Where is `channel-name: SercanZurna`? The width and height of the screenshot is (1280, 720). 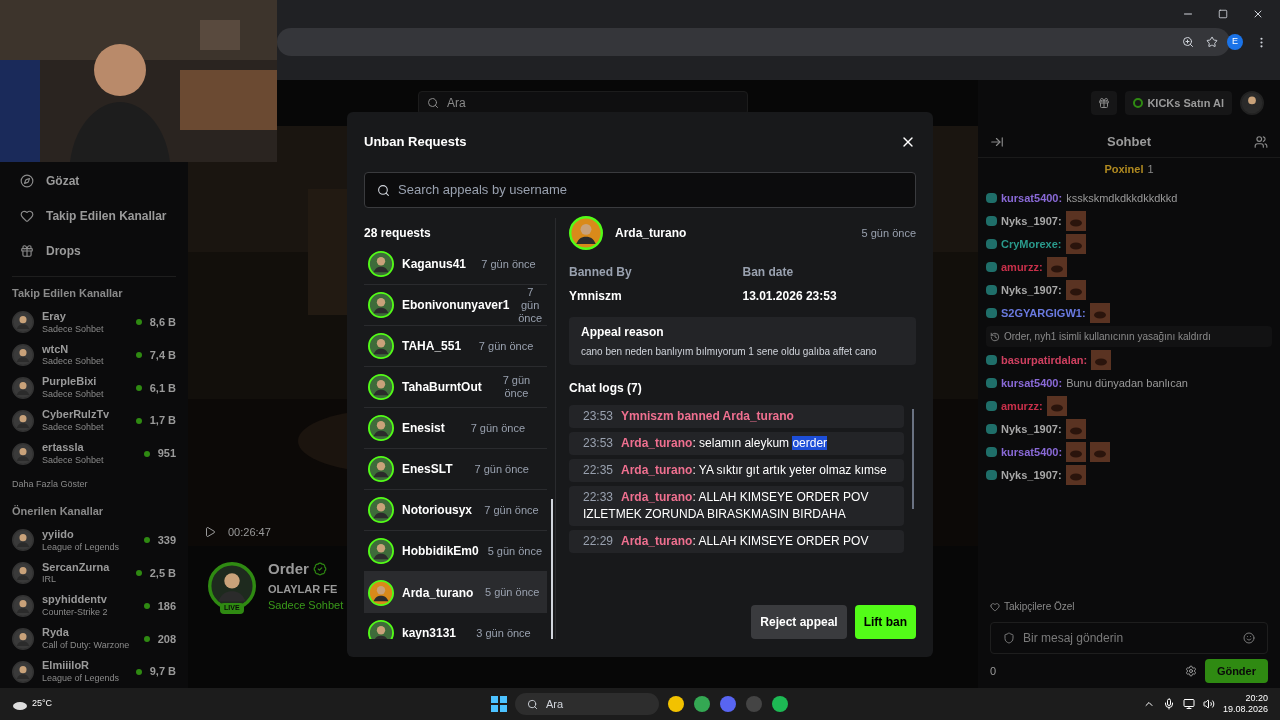
channel-name: SercanZurna is located at coordinates (85, 567).